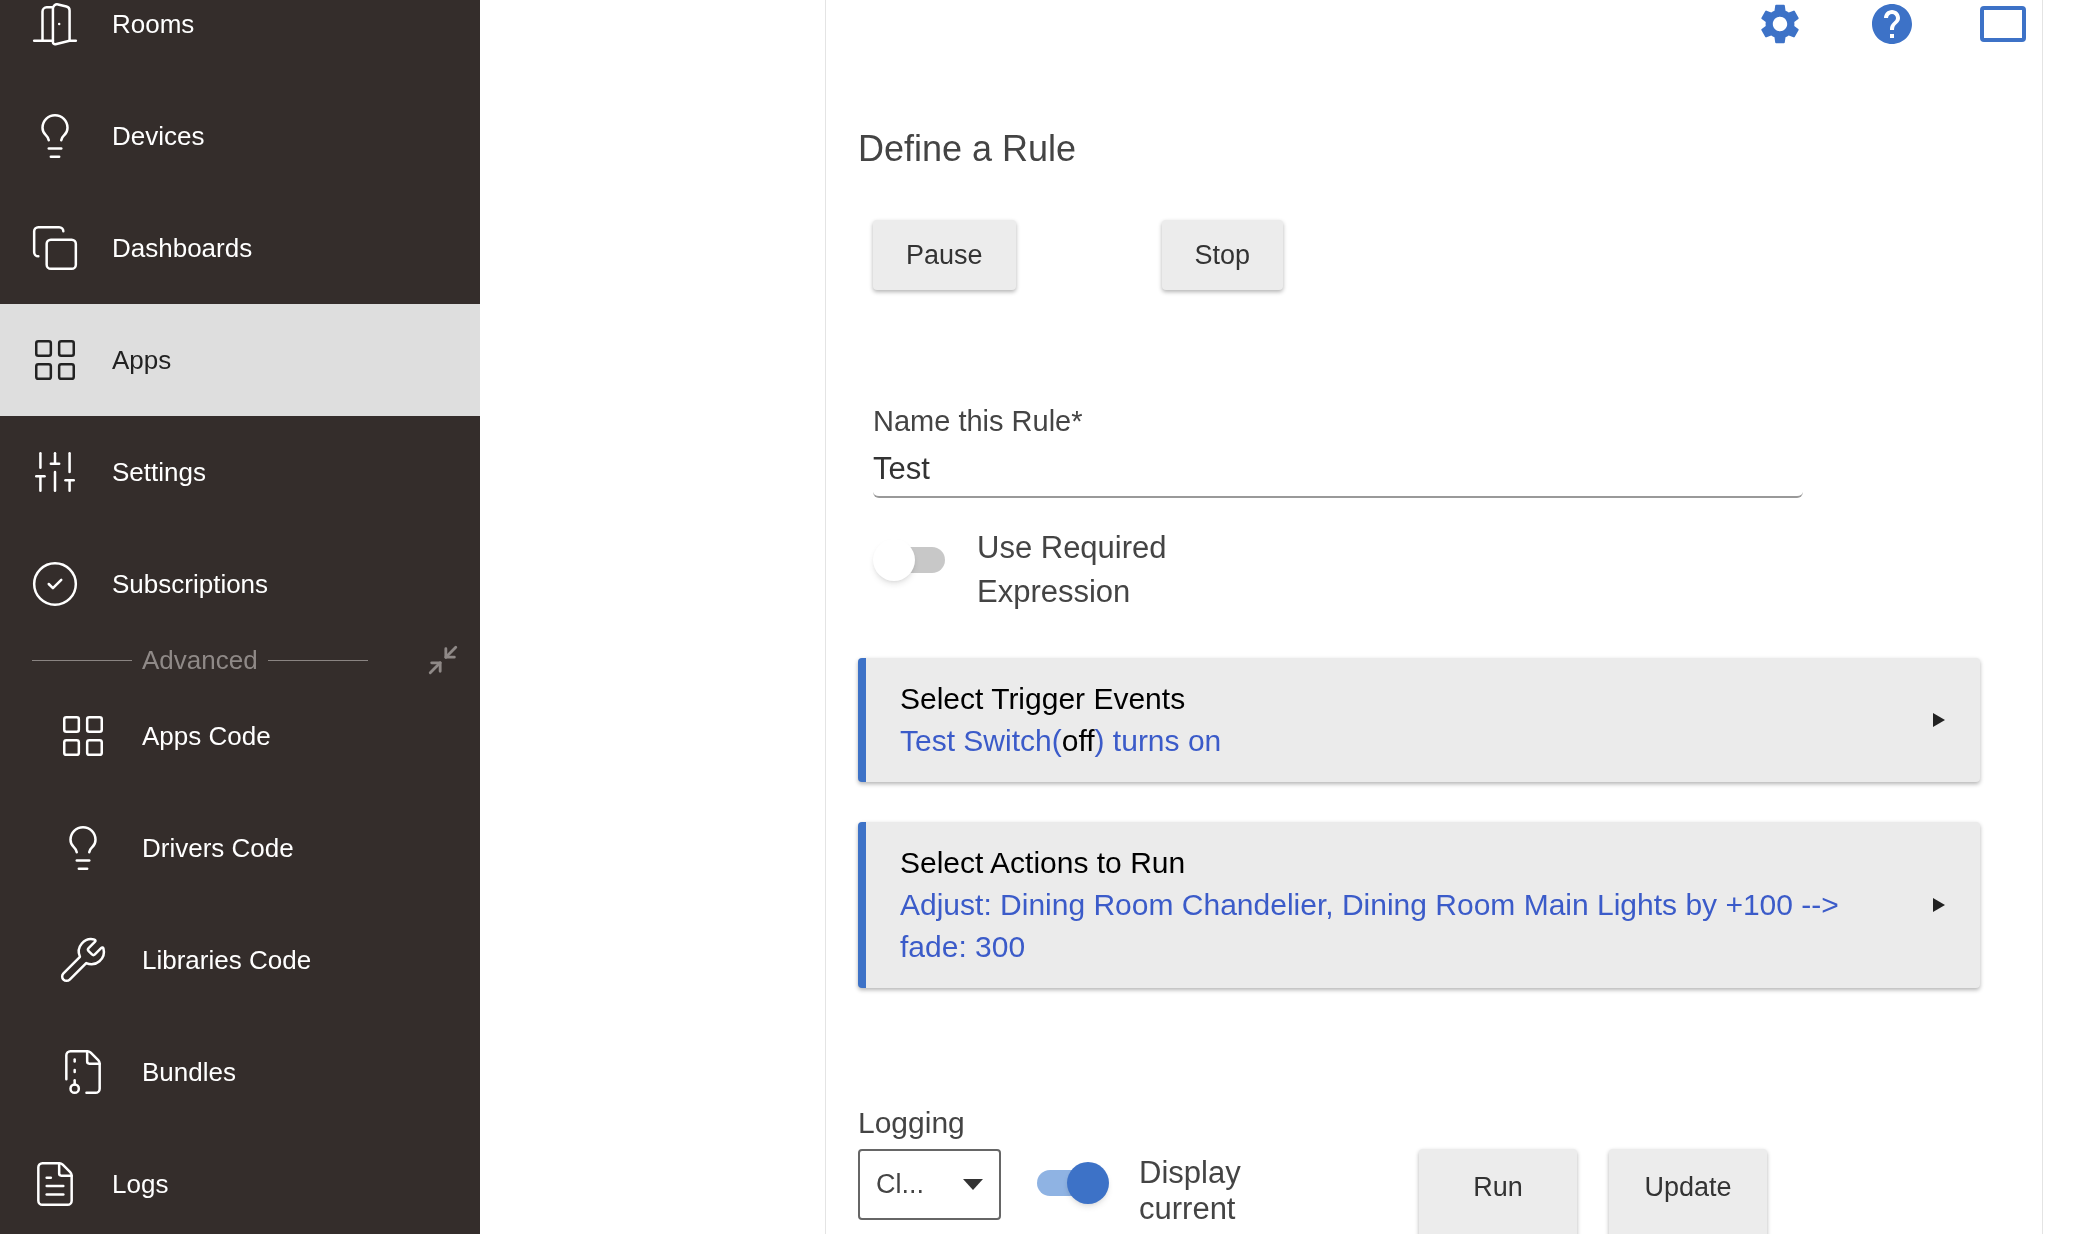 Image resolution: width=2074 pixels, height=1234 pixels. I want to click on action-button: Stop, so click(1222, 255).